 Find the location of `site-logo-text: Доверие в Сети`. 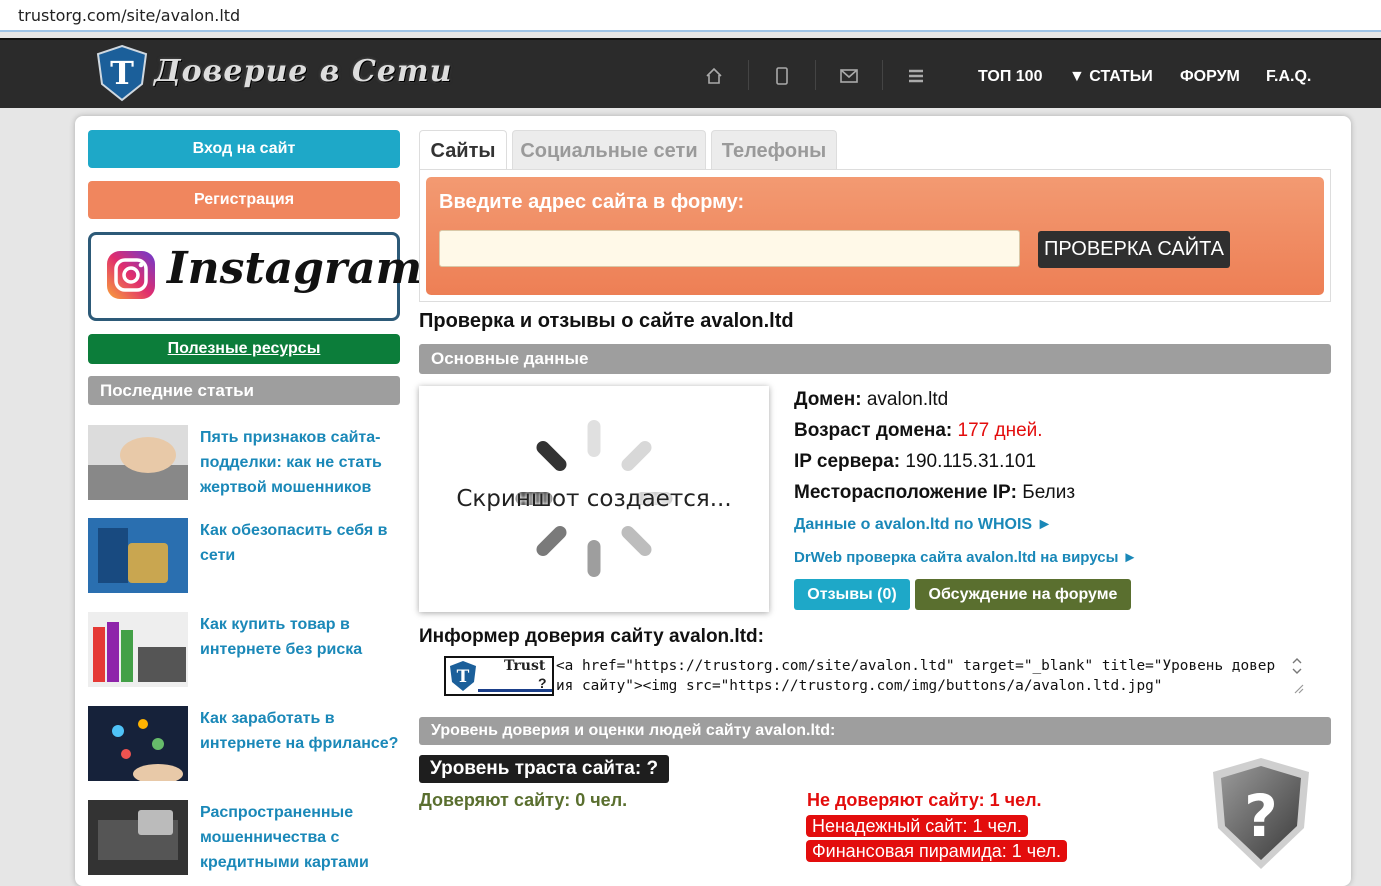

site-logo-text: Доверие в Сети is located at coordinates (303, 71).